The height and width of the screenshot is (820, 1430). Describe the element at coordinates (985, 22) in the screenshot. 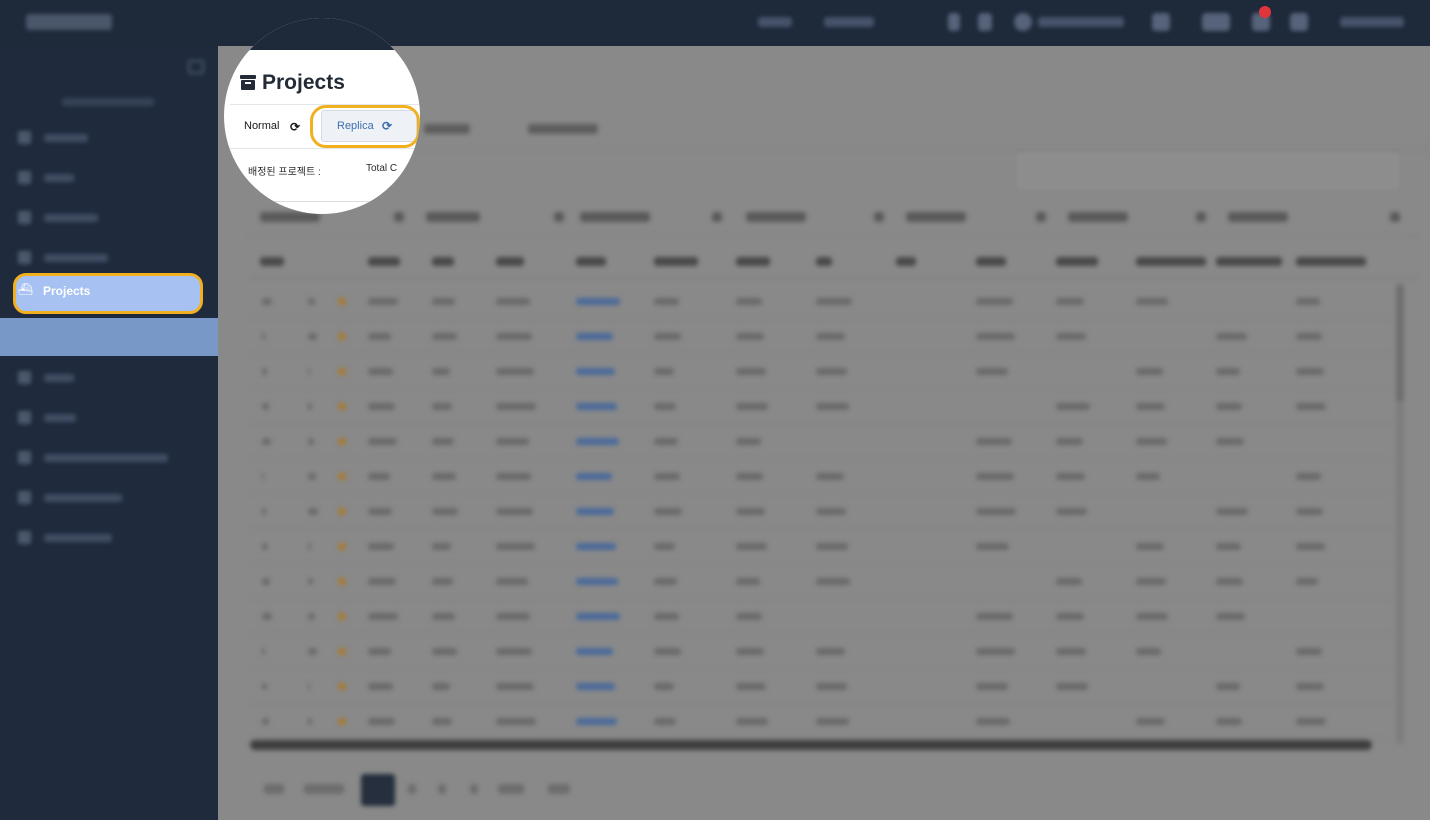

I see `search-icon` at that location.